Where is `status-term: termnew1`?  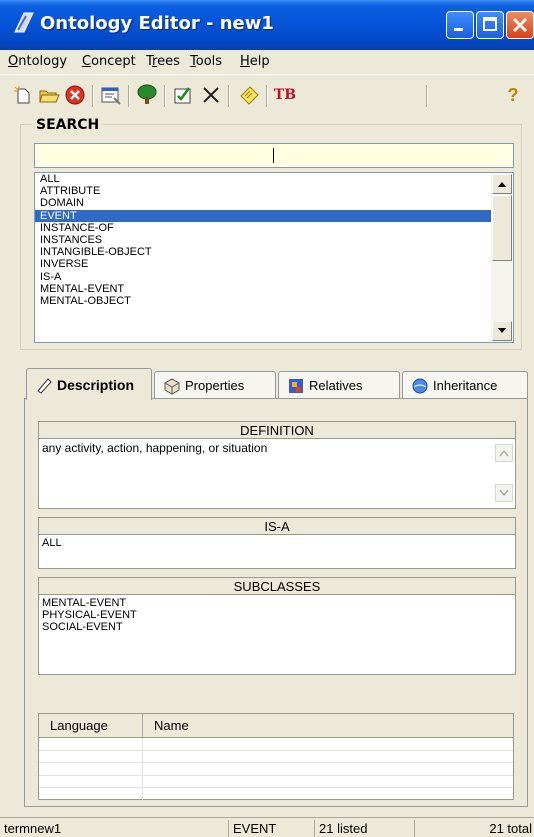
status-term: termnew1 is located at coordinates (33, 828).